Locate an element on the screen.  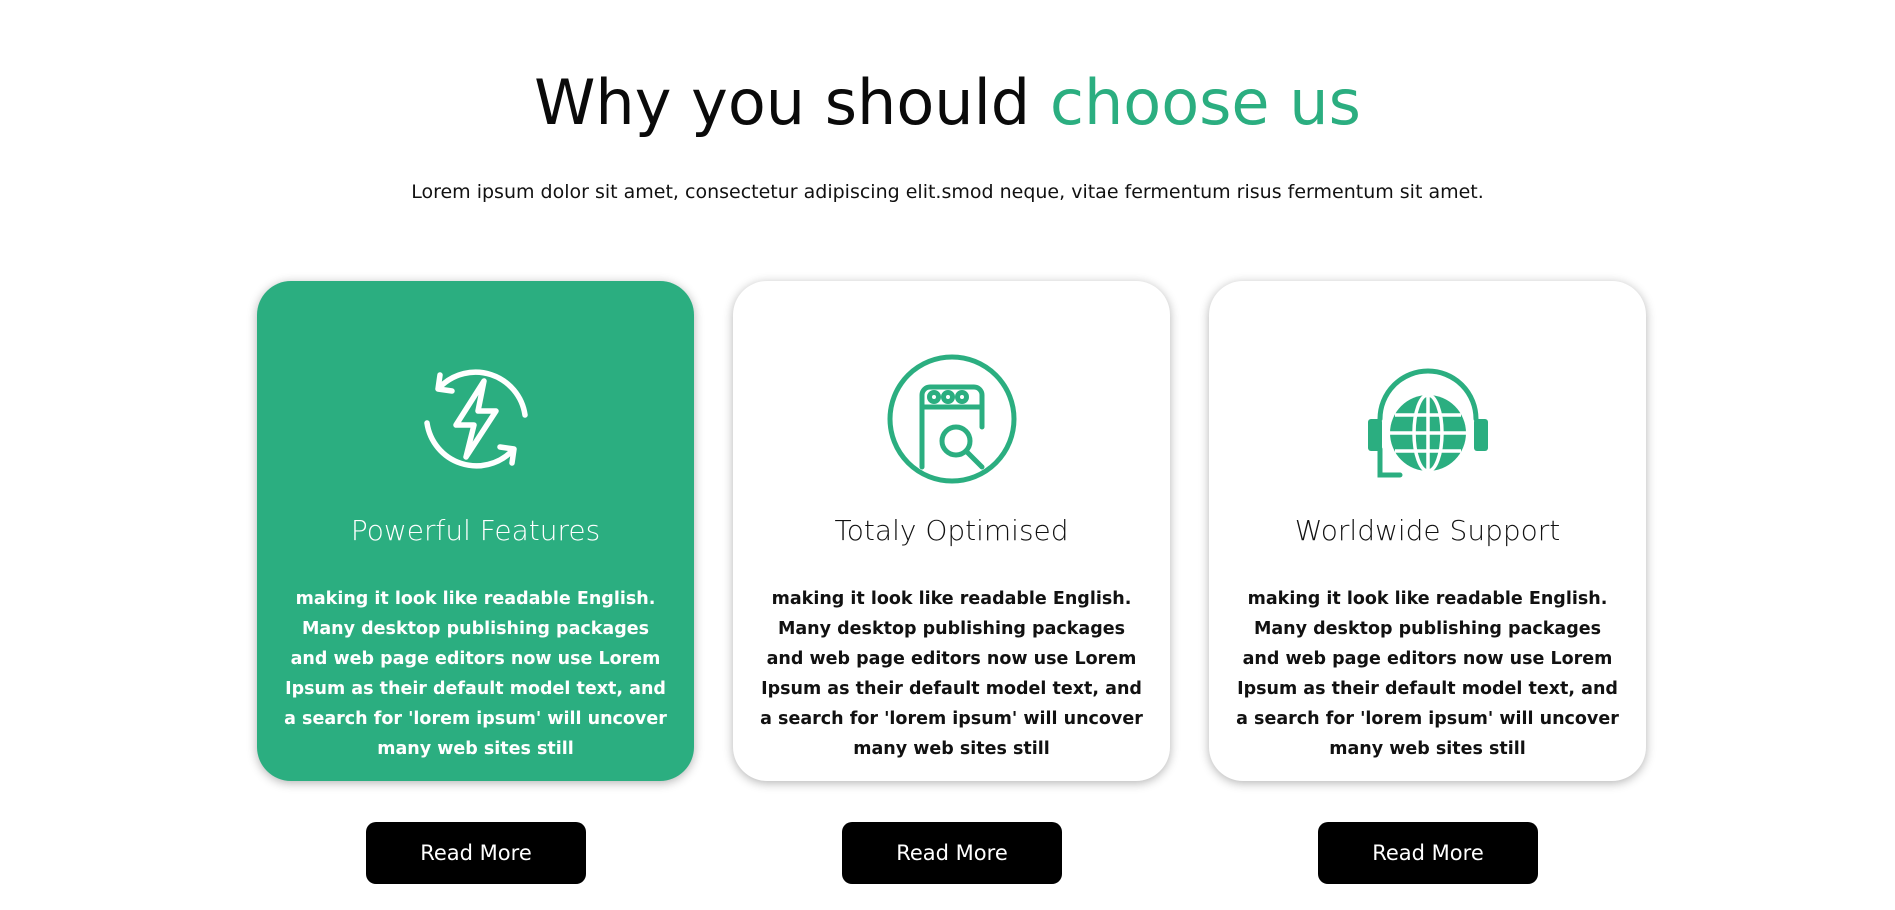
heading-part-1: Why you should is located at coordinates (792, 102).